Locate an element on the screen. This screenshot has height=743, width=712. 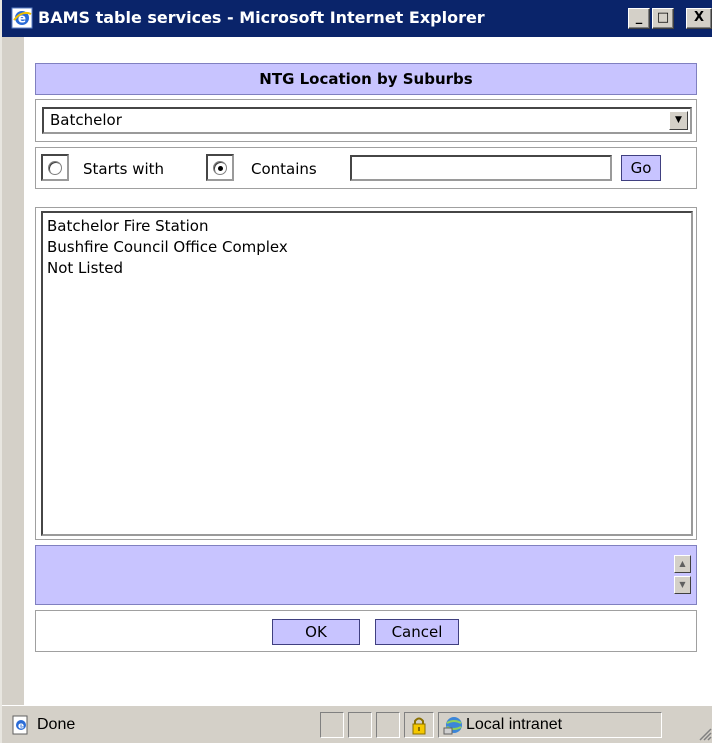
maximize-button: □ is located at coordinates (663, 18).